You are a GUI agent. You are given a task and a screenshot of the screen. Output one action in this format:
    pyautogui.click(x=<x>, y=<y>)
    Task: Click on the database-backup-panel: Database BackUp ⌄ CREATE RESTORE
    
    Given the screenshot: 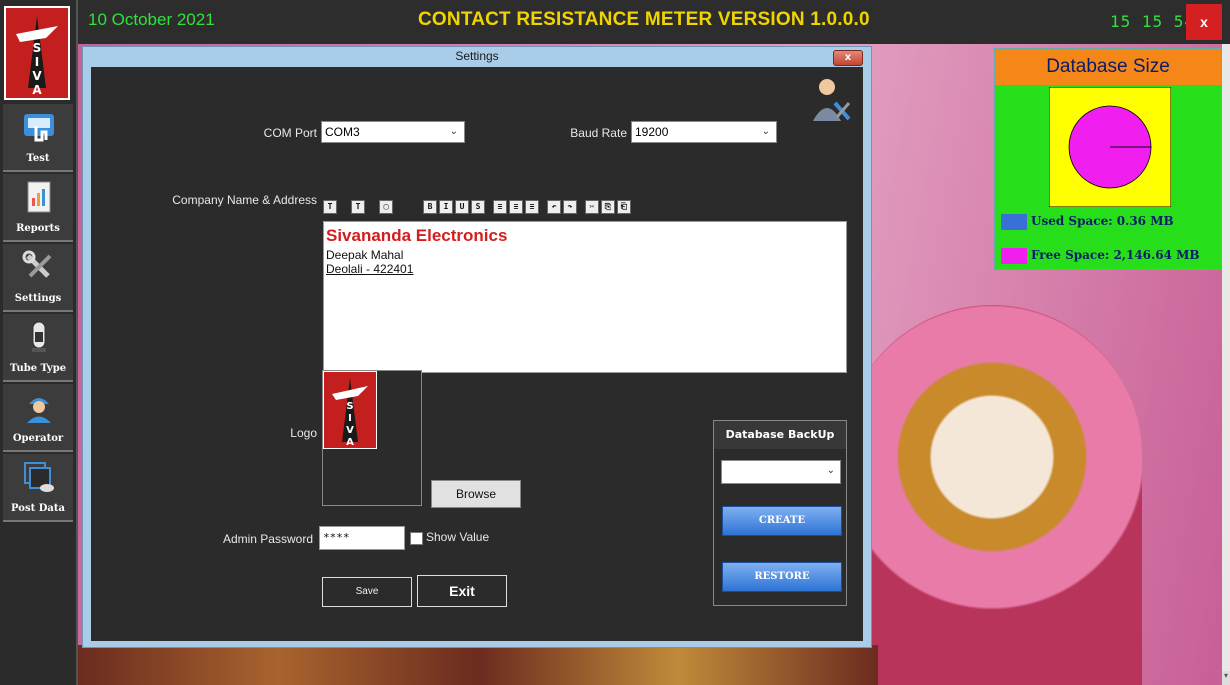 What is the action you would take?
    pyautogui.click(x=780, y=513)
    